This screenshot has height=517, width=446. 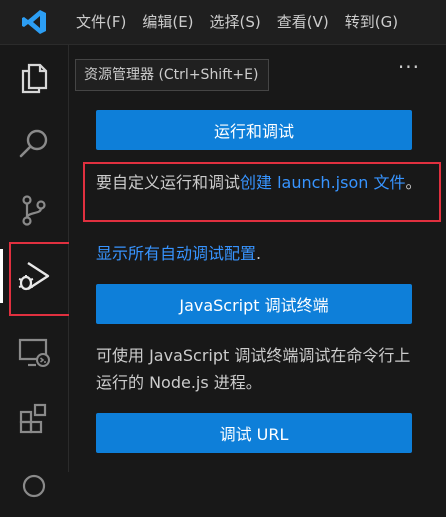 I want to click on show-all-text: 显示所有自动调试配置., so click(x=261, y=253).